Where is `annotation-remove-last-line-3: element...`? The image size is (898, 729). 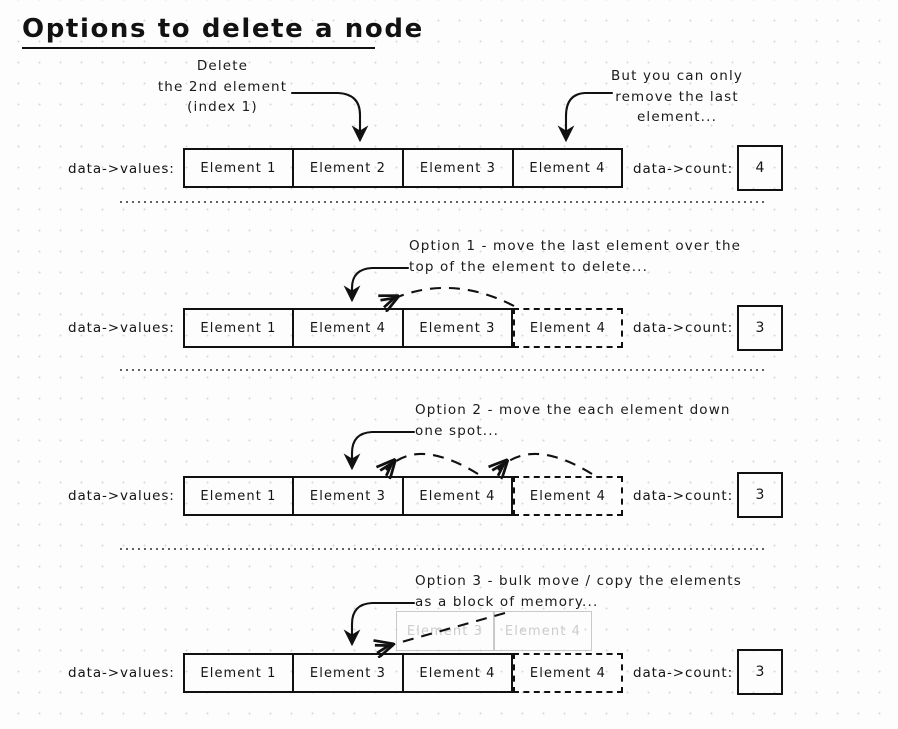
annotation-remove-last-line-3: element... is located at coordinates (677, 117).